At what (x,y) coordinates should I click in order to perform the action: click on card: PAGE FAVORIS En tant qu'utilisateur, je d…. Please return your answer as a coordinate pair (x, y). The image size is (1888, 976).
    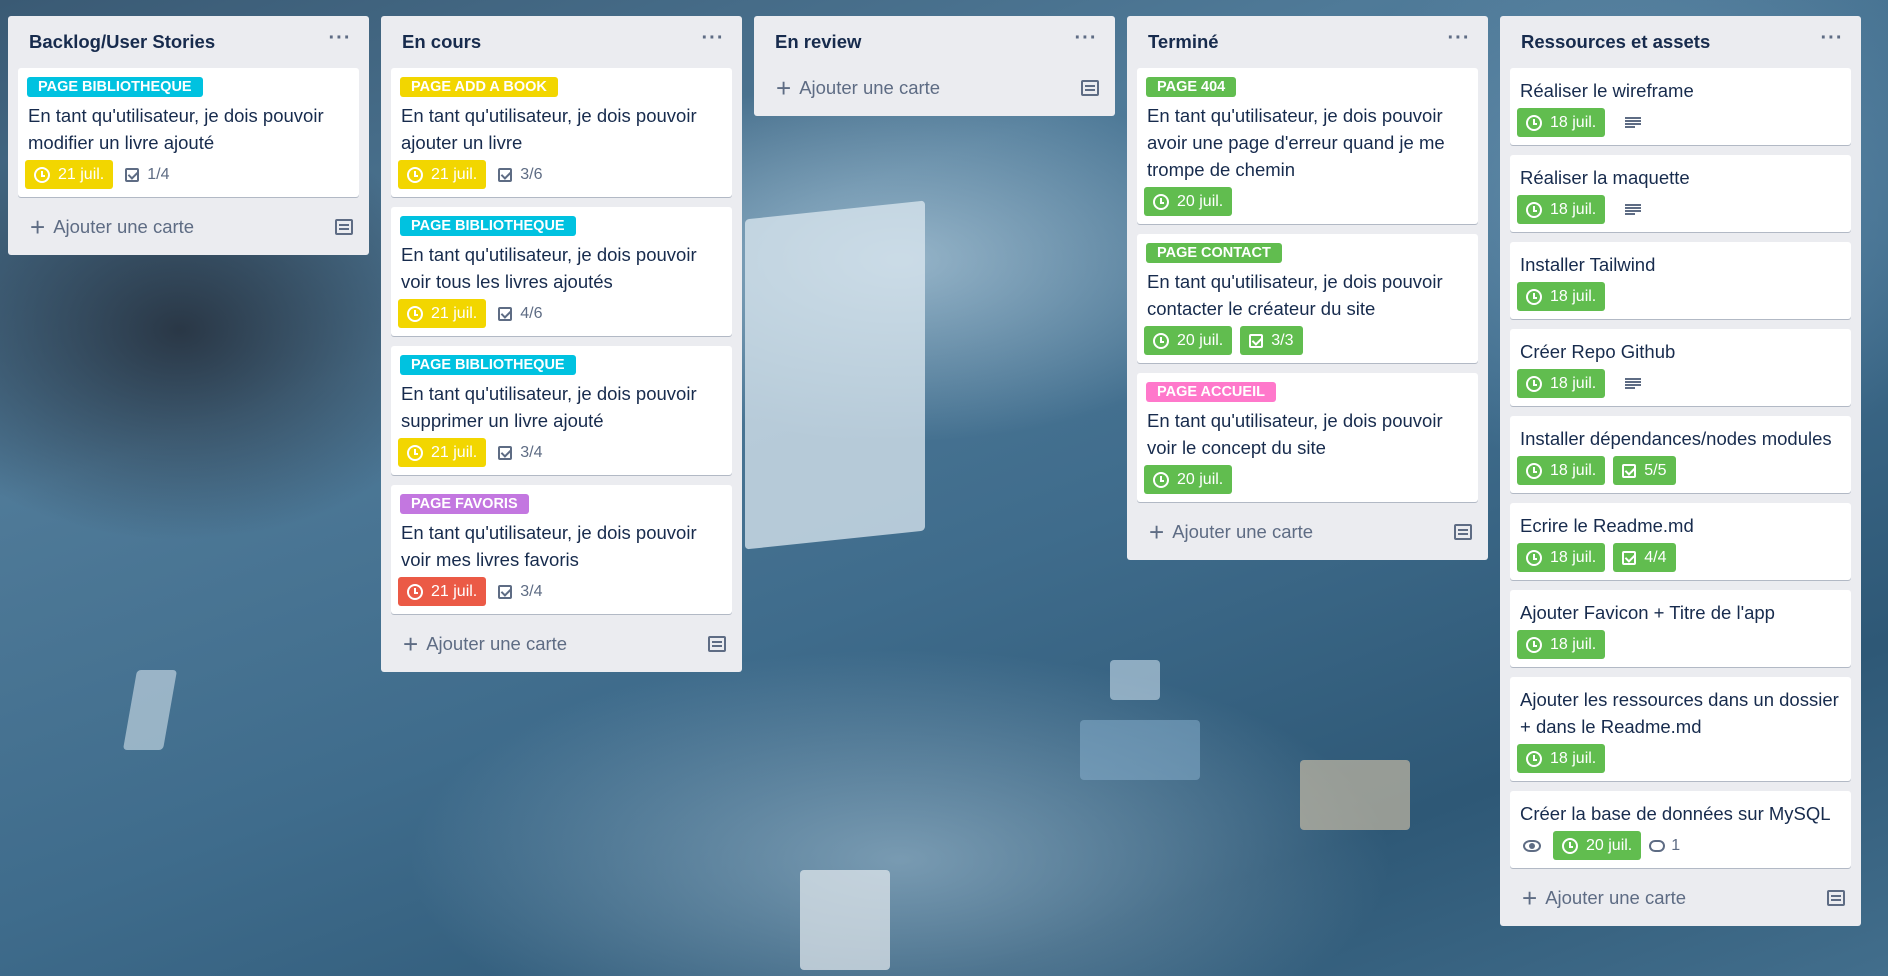
    Looking at the image, I should click on (561, 549).